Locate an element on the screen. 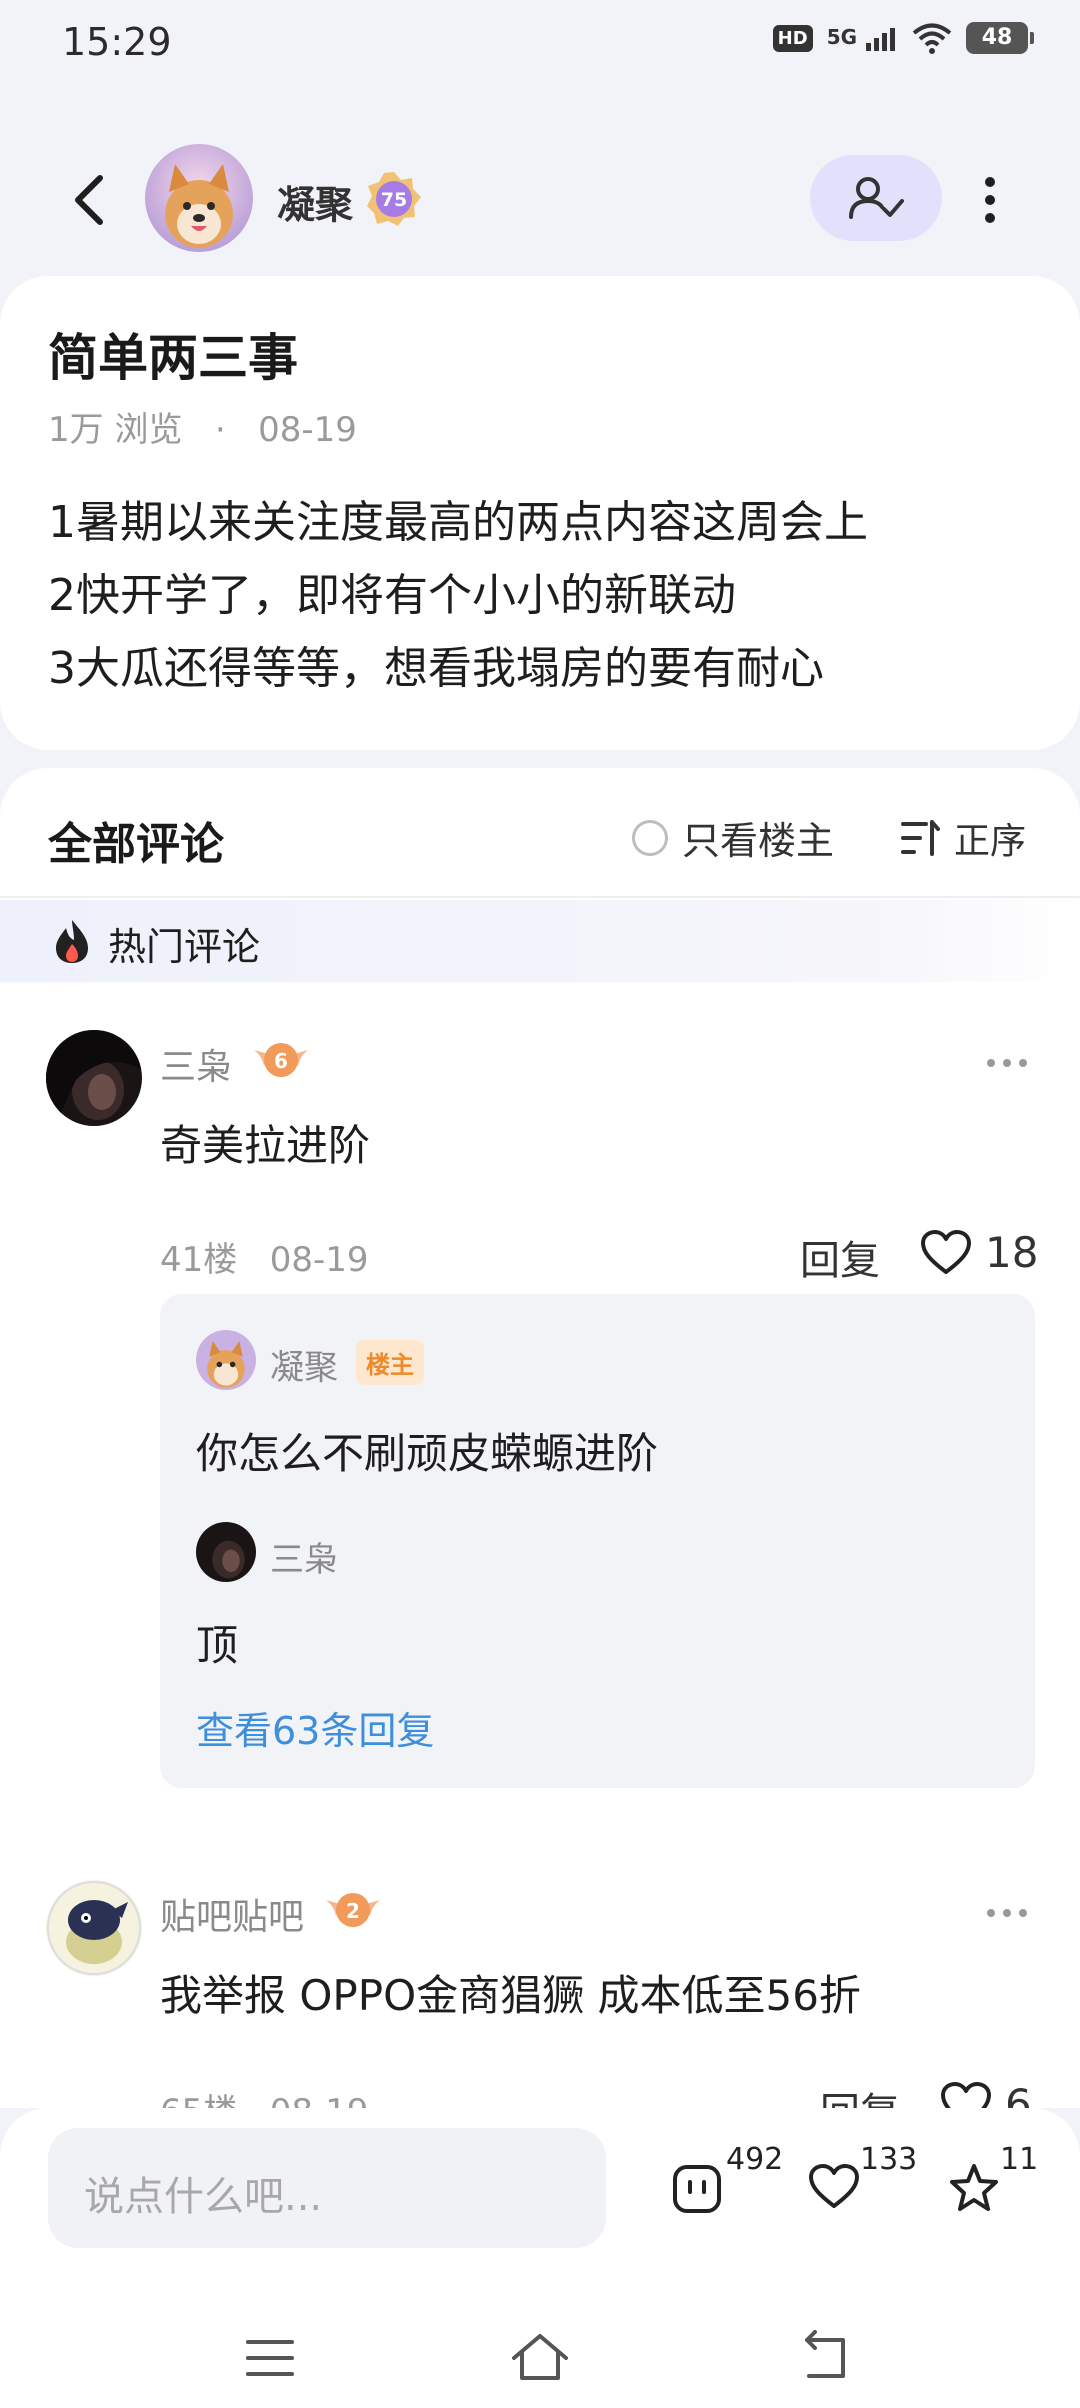  commenter-name: 三枭 is located at coordinates (196, 1064).